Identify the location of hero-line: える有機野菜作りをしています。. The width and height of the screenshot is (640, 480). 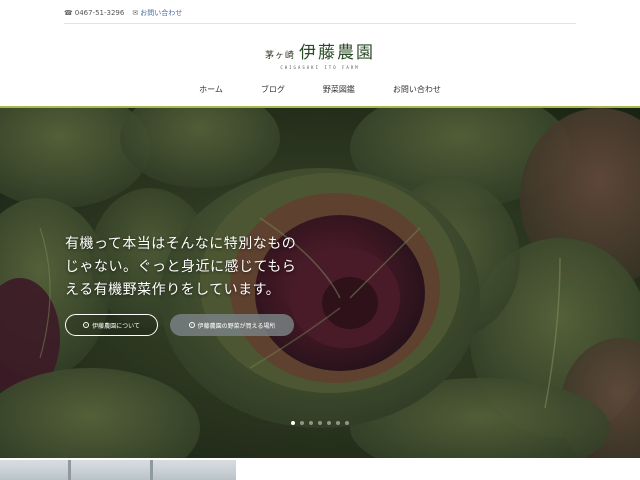
(173, 290).